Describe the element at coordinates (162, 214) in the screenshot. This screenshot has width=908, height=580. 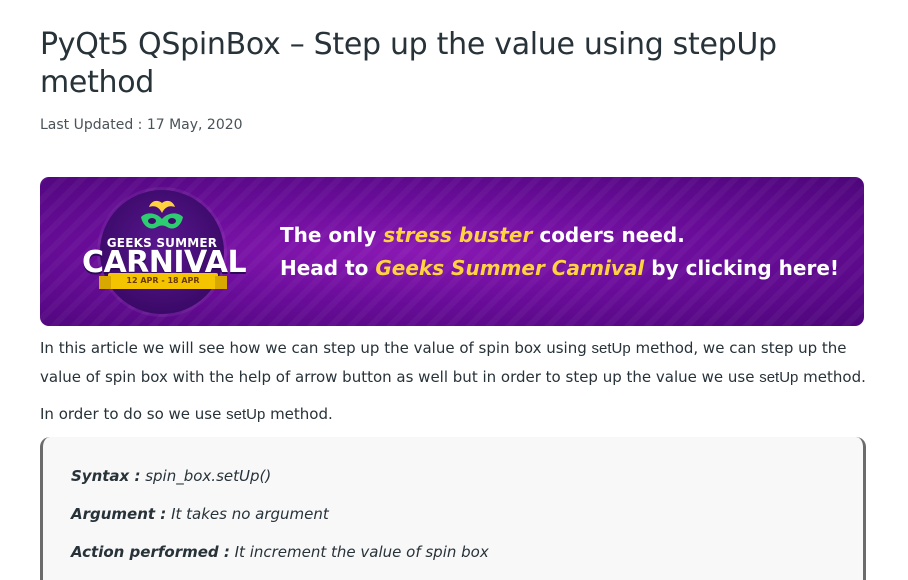
I see `carnival-mask-icon` at that location.